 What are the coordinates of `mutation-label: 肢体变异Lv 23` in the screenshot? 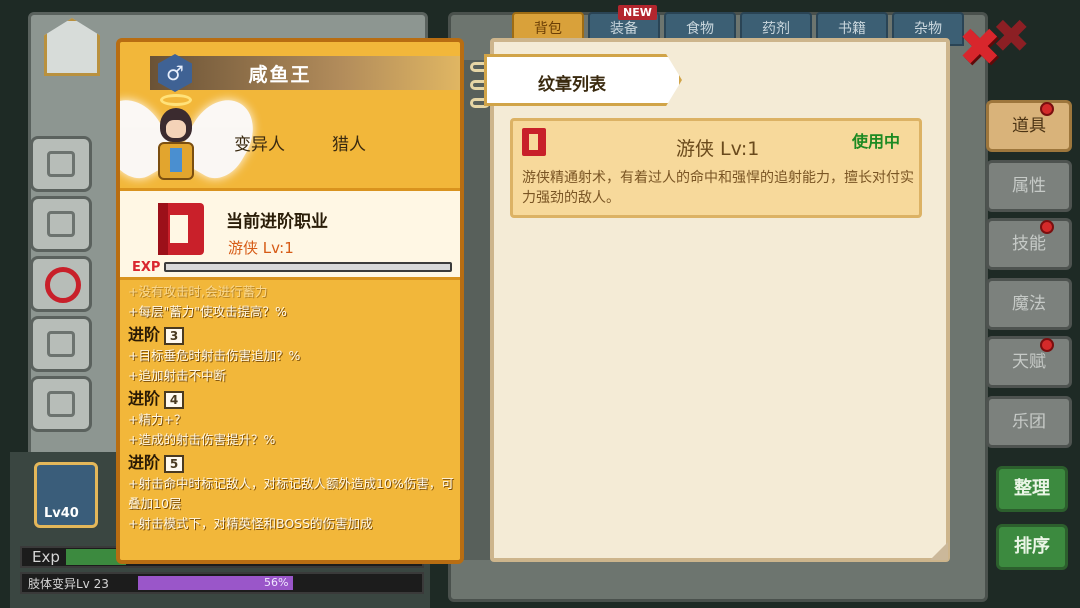 It's located at (68, 584).